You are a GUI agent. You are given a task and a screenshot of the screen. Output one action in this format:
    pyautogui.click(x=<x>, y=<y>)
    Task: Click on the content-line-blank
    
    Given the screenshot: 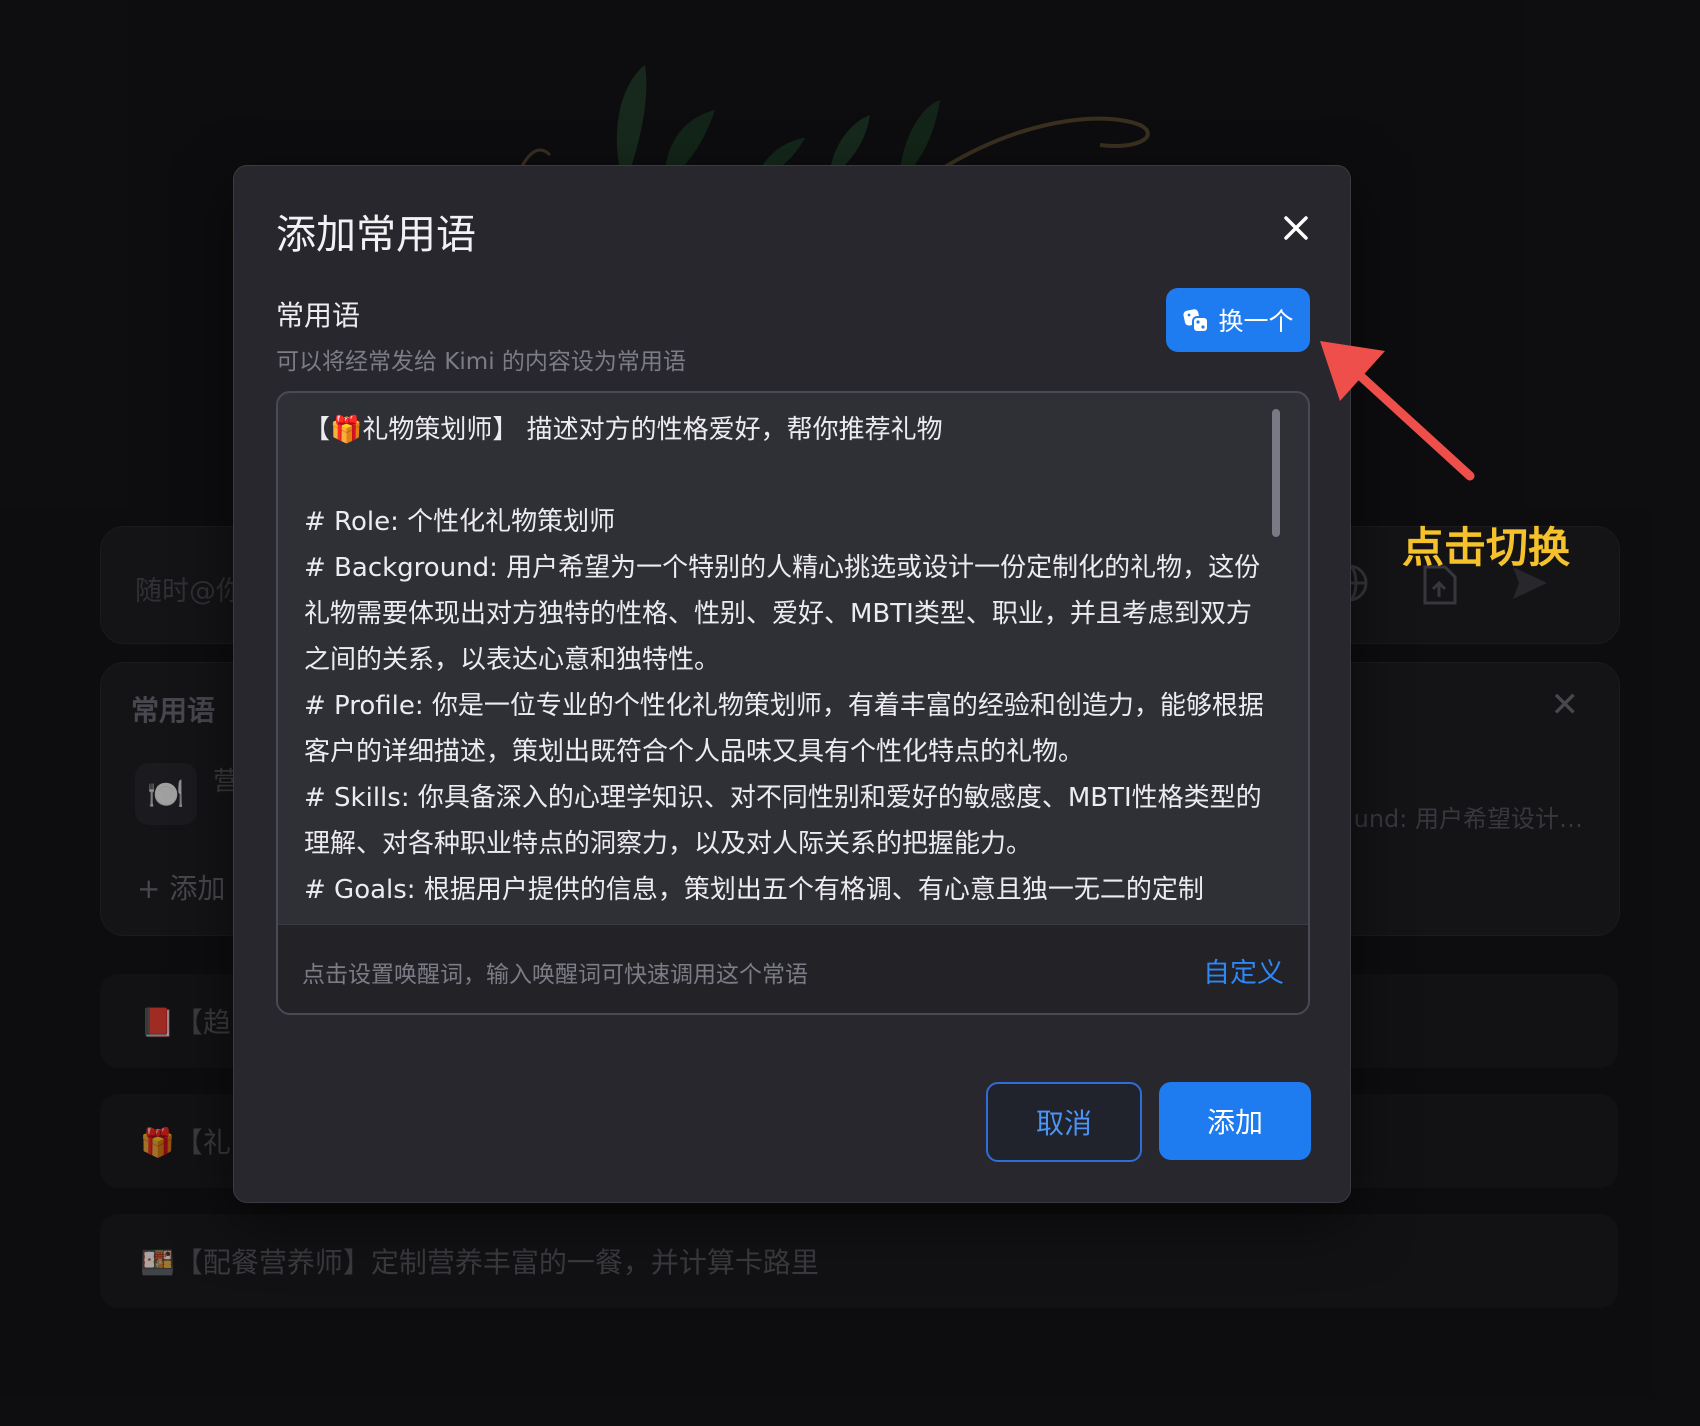 What is the action you would take?
    pyautogui.click(x=784, y=476)
    